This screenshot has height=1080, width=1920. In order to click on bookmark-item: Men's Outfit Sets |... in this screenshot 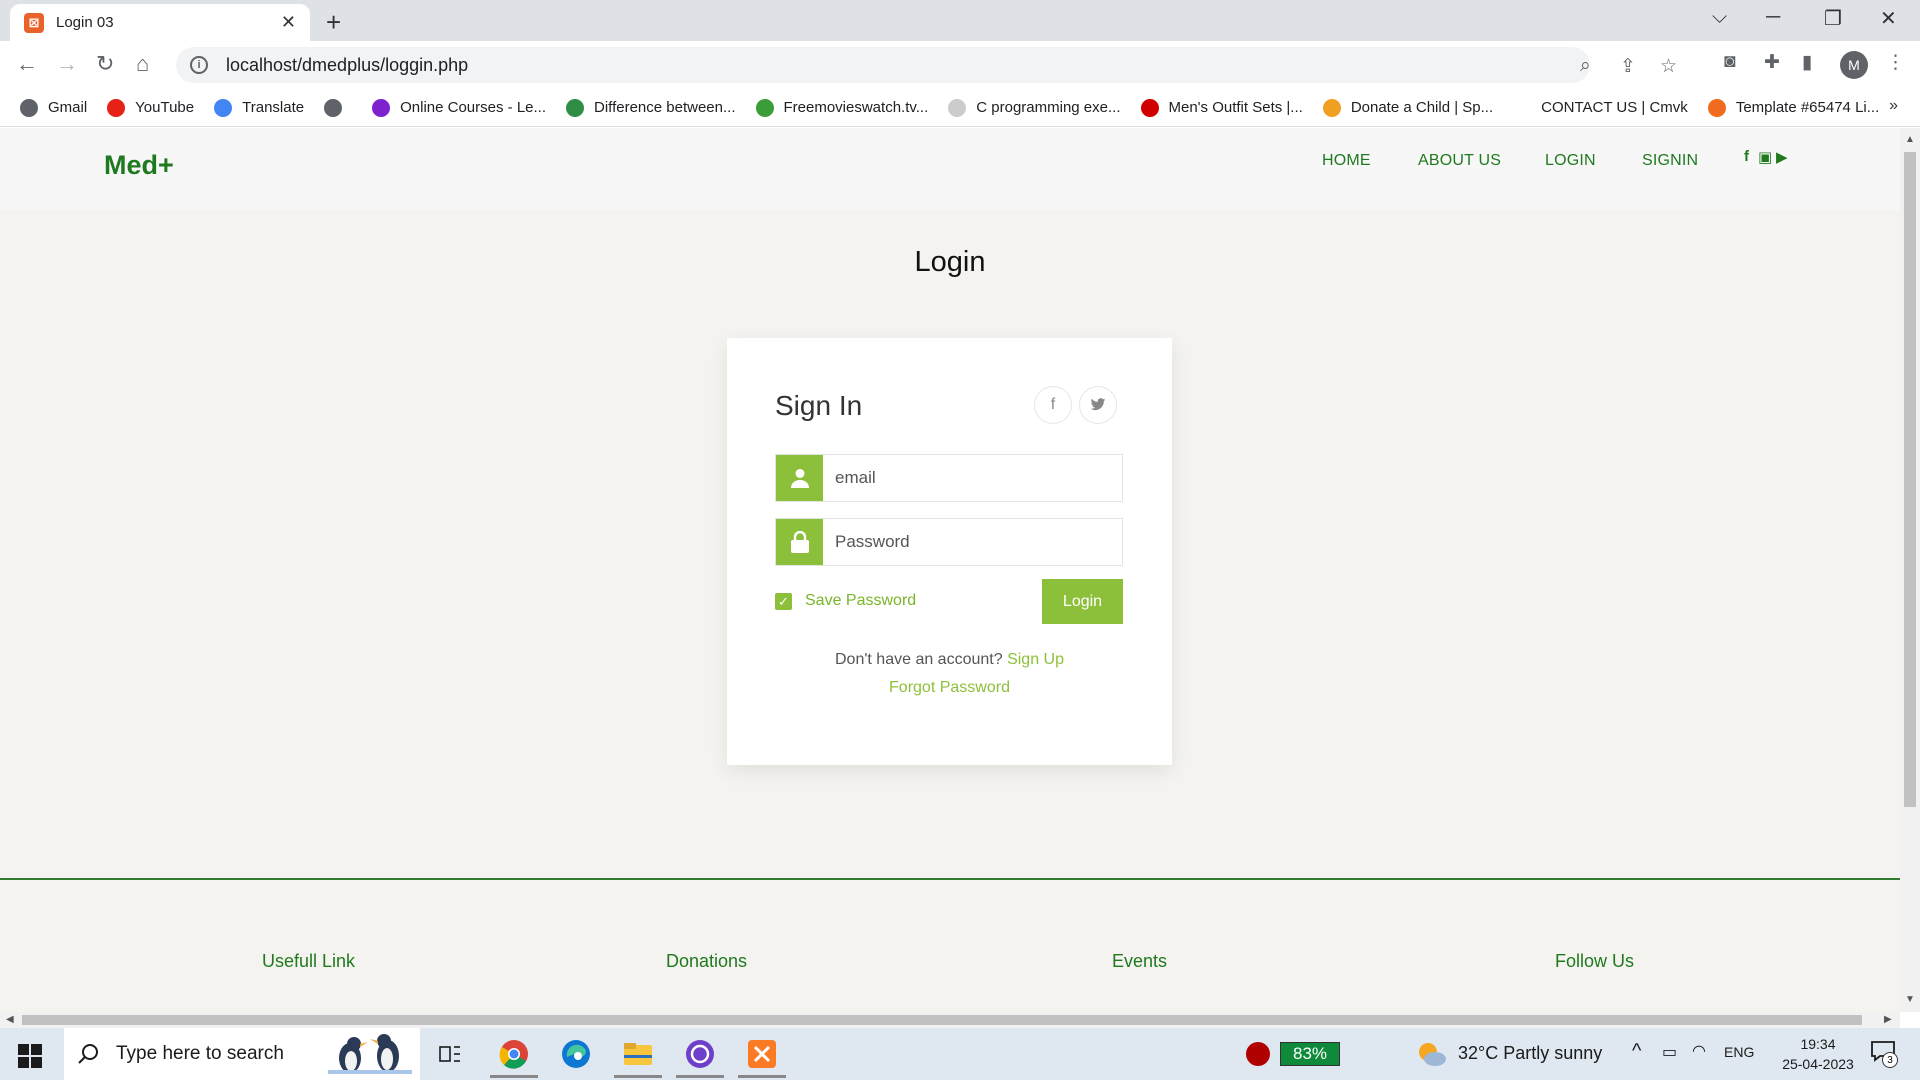, I will do `click(1221, 107)`.